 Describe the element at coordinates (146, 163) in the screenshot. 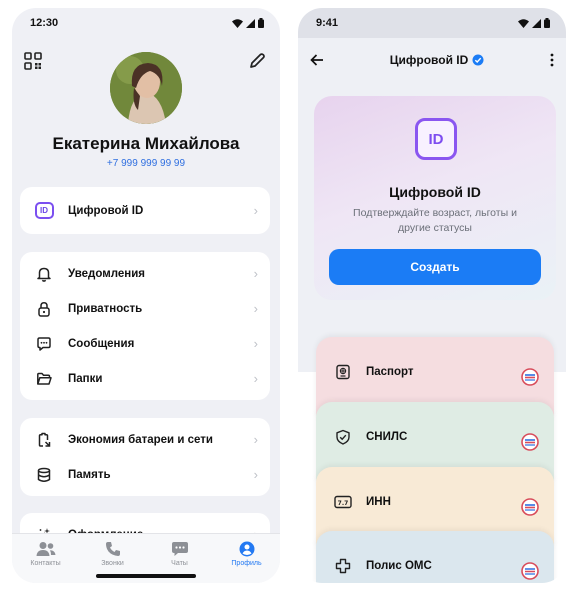

I see `profile-phone: +7 999 999 99 99` at that location.